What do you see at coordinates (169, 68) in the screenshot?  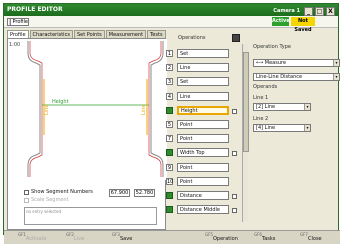 I see `operation-number: 2` at bounding box center [169, 68].